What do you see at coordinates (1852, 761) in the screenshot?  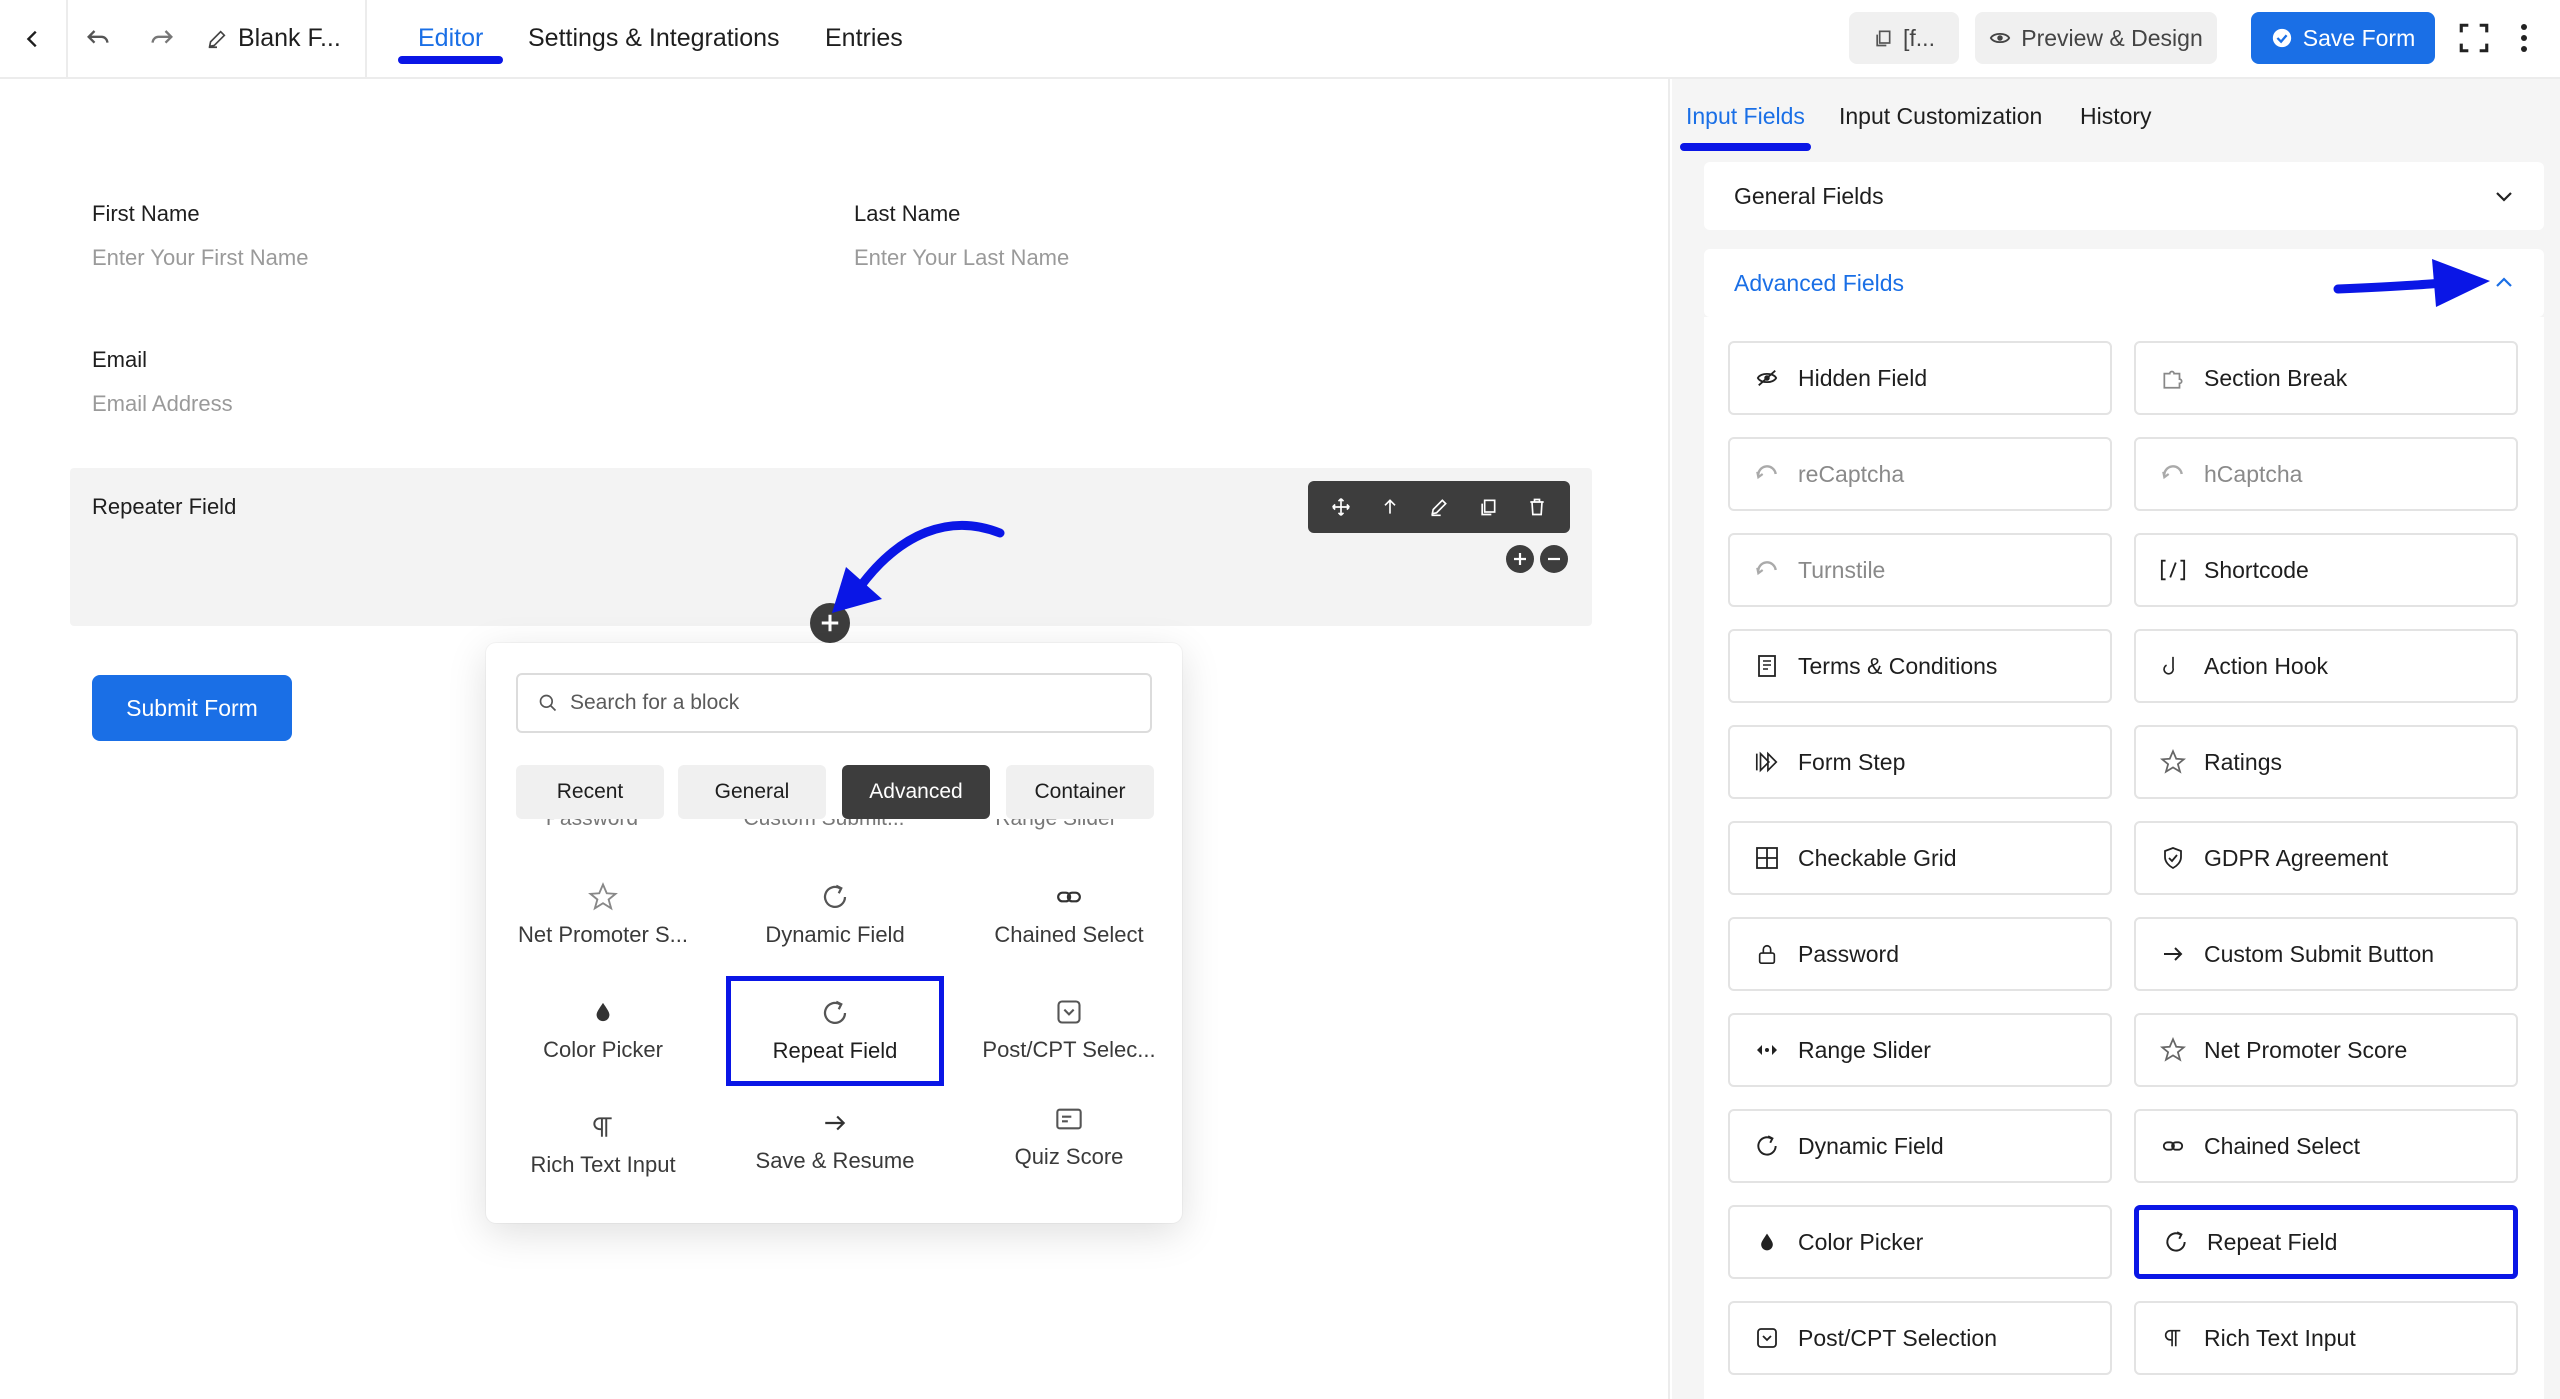 I see `field-label: Form Step` at bounding box center [1852, 761].